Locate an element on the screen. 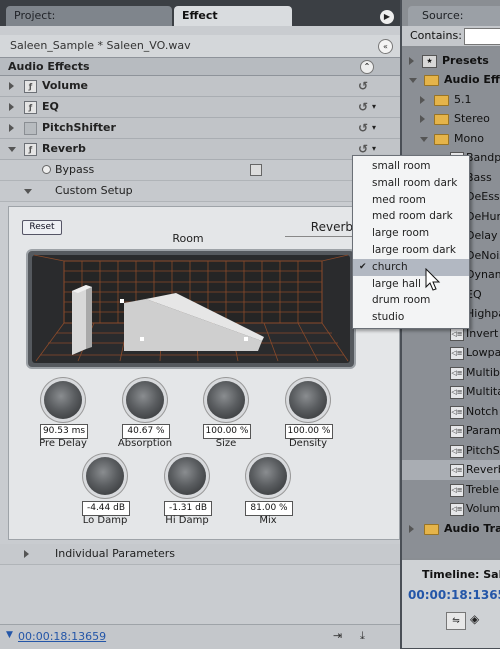 The width and height of the screenshot is (500, 649). marker-icon: ◈ is located at coordinates (474, 619).